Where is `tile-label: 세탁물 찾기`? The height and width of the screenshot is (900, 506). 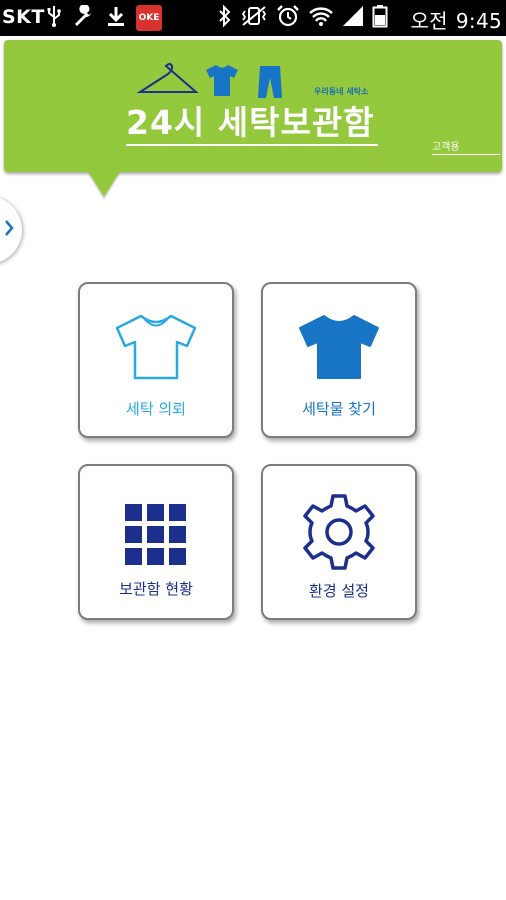
tile-label: 세탁물 찾기 is located at coordinates (339, 409).